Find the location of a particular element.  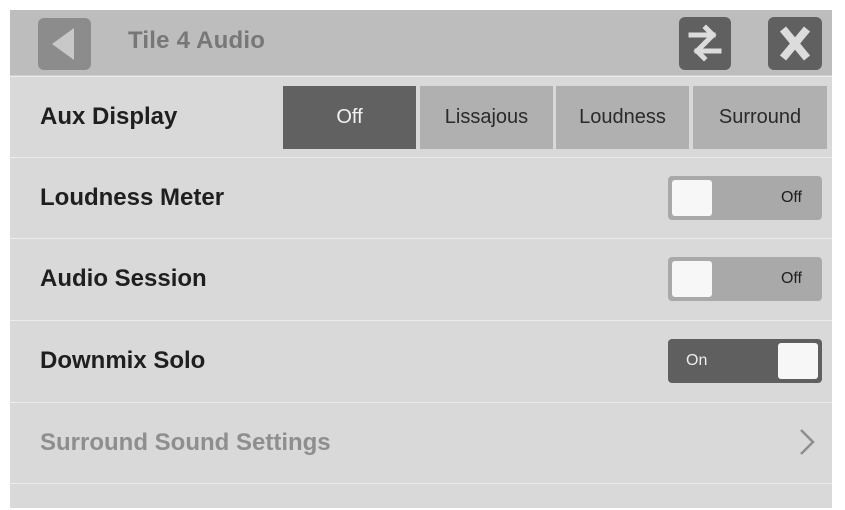

loudness-meter-label: Loudness Meter is located at coordinates (132, 197).